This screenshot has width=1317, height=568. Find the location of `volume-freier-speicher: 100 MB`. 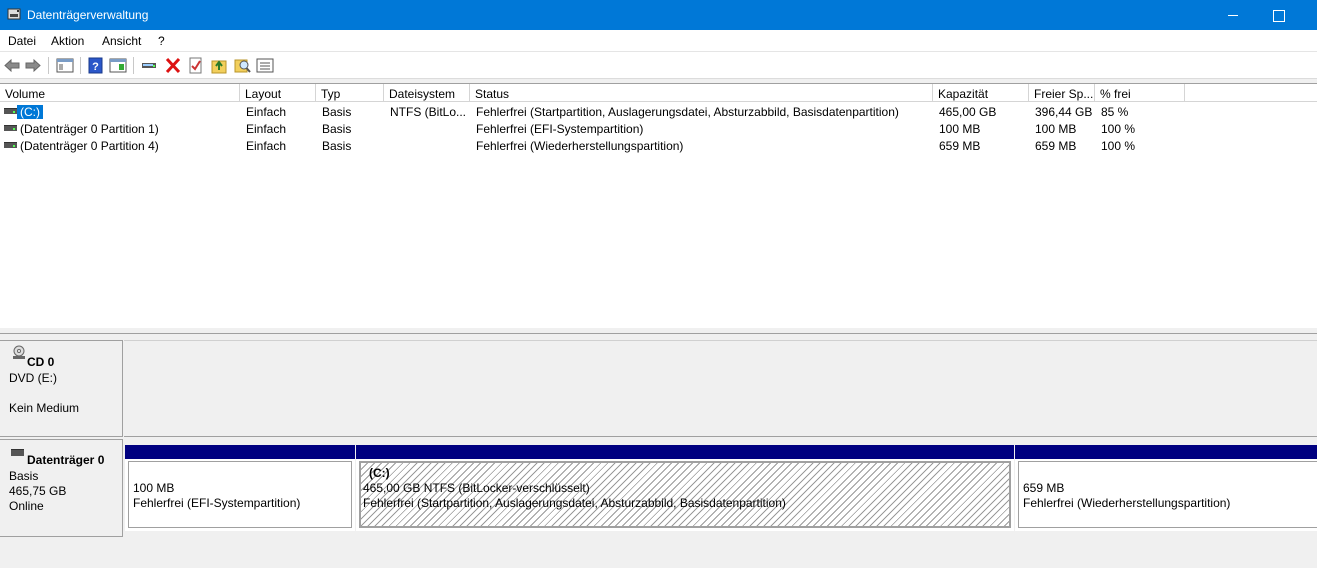

volume-freier-speicher: 100 MB is located at coordinates (1056, 129).